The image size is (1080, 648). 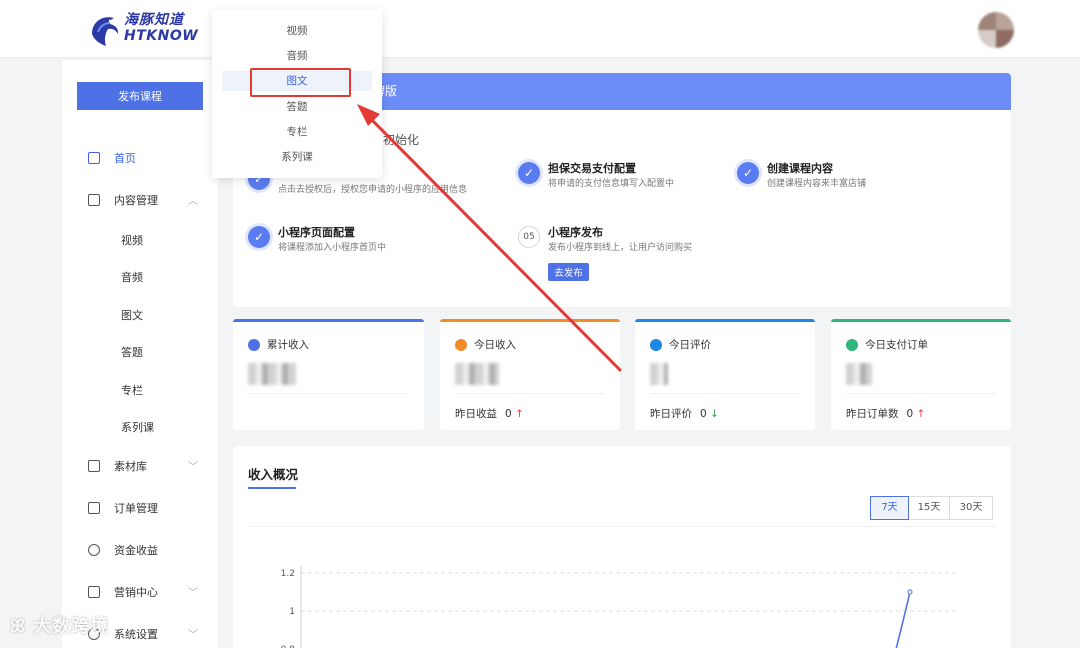 I want to click on stat-card-today-orders: 今日支付订单 昨日订单数 0 ↑, so click(x=921, y=374).